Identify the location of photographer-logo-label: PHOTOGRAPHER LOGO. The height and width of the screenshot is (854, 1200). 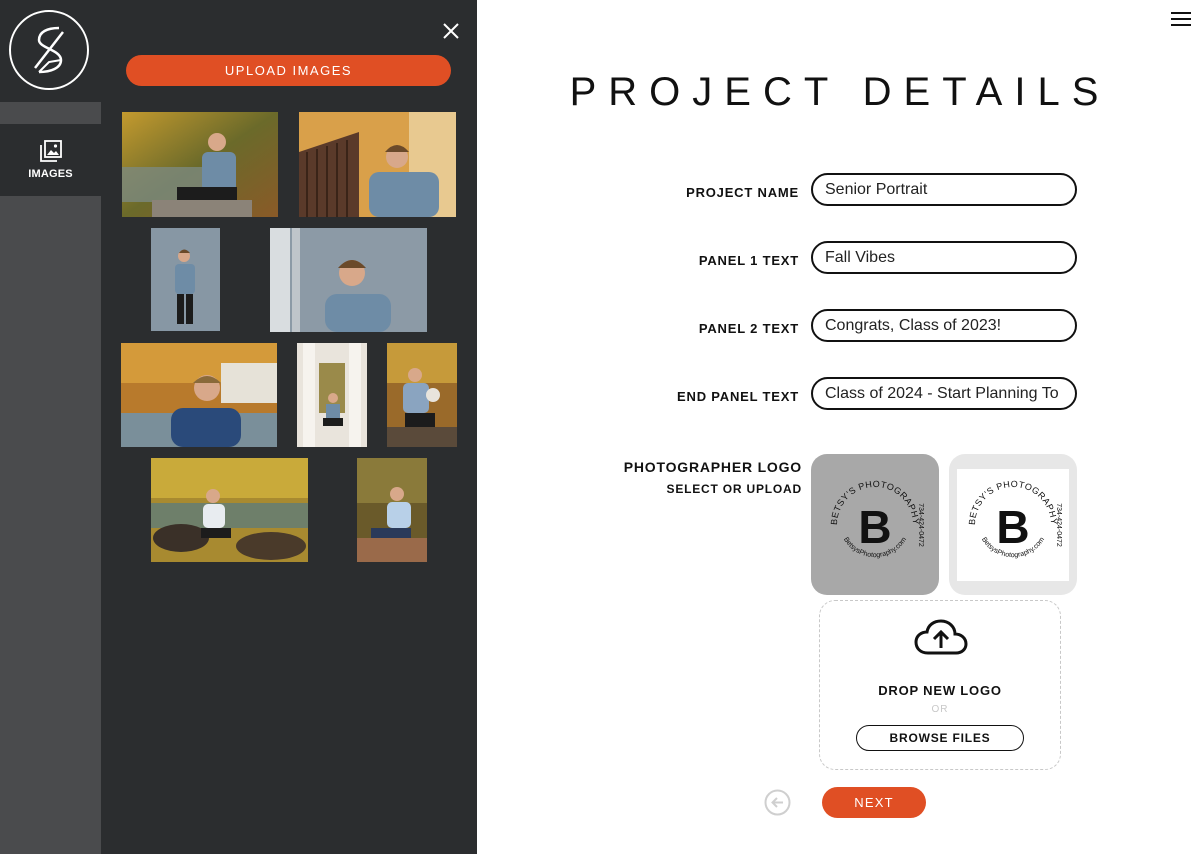
(712, 467).